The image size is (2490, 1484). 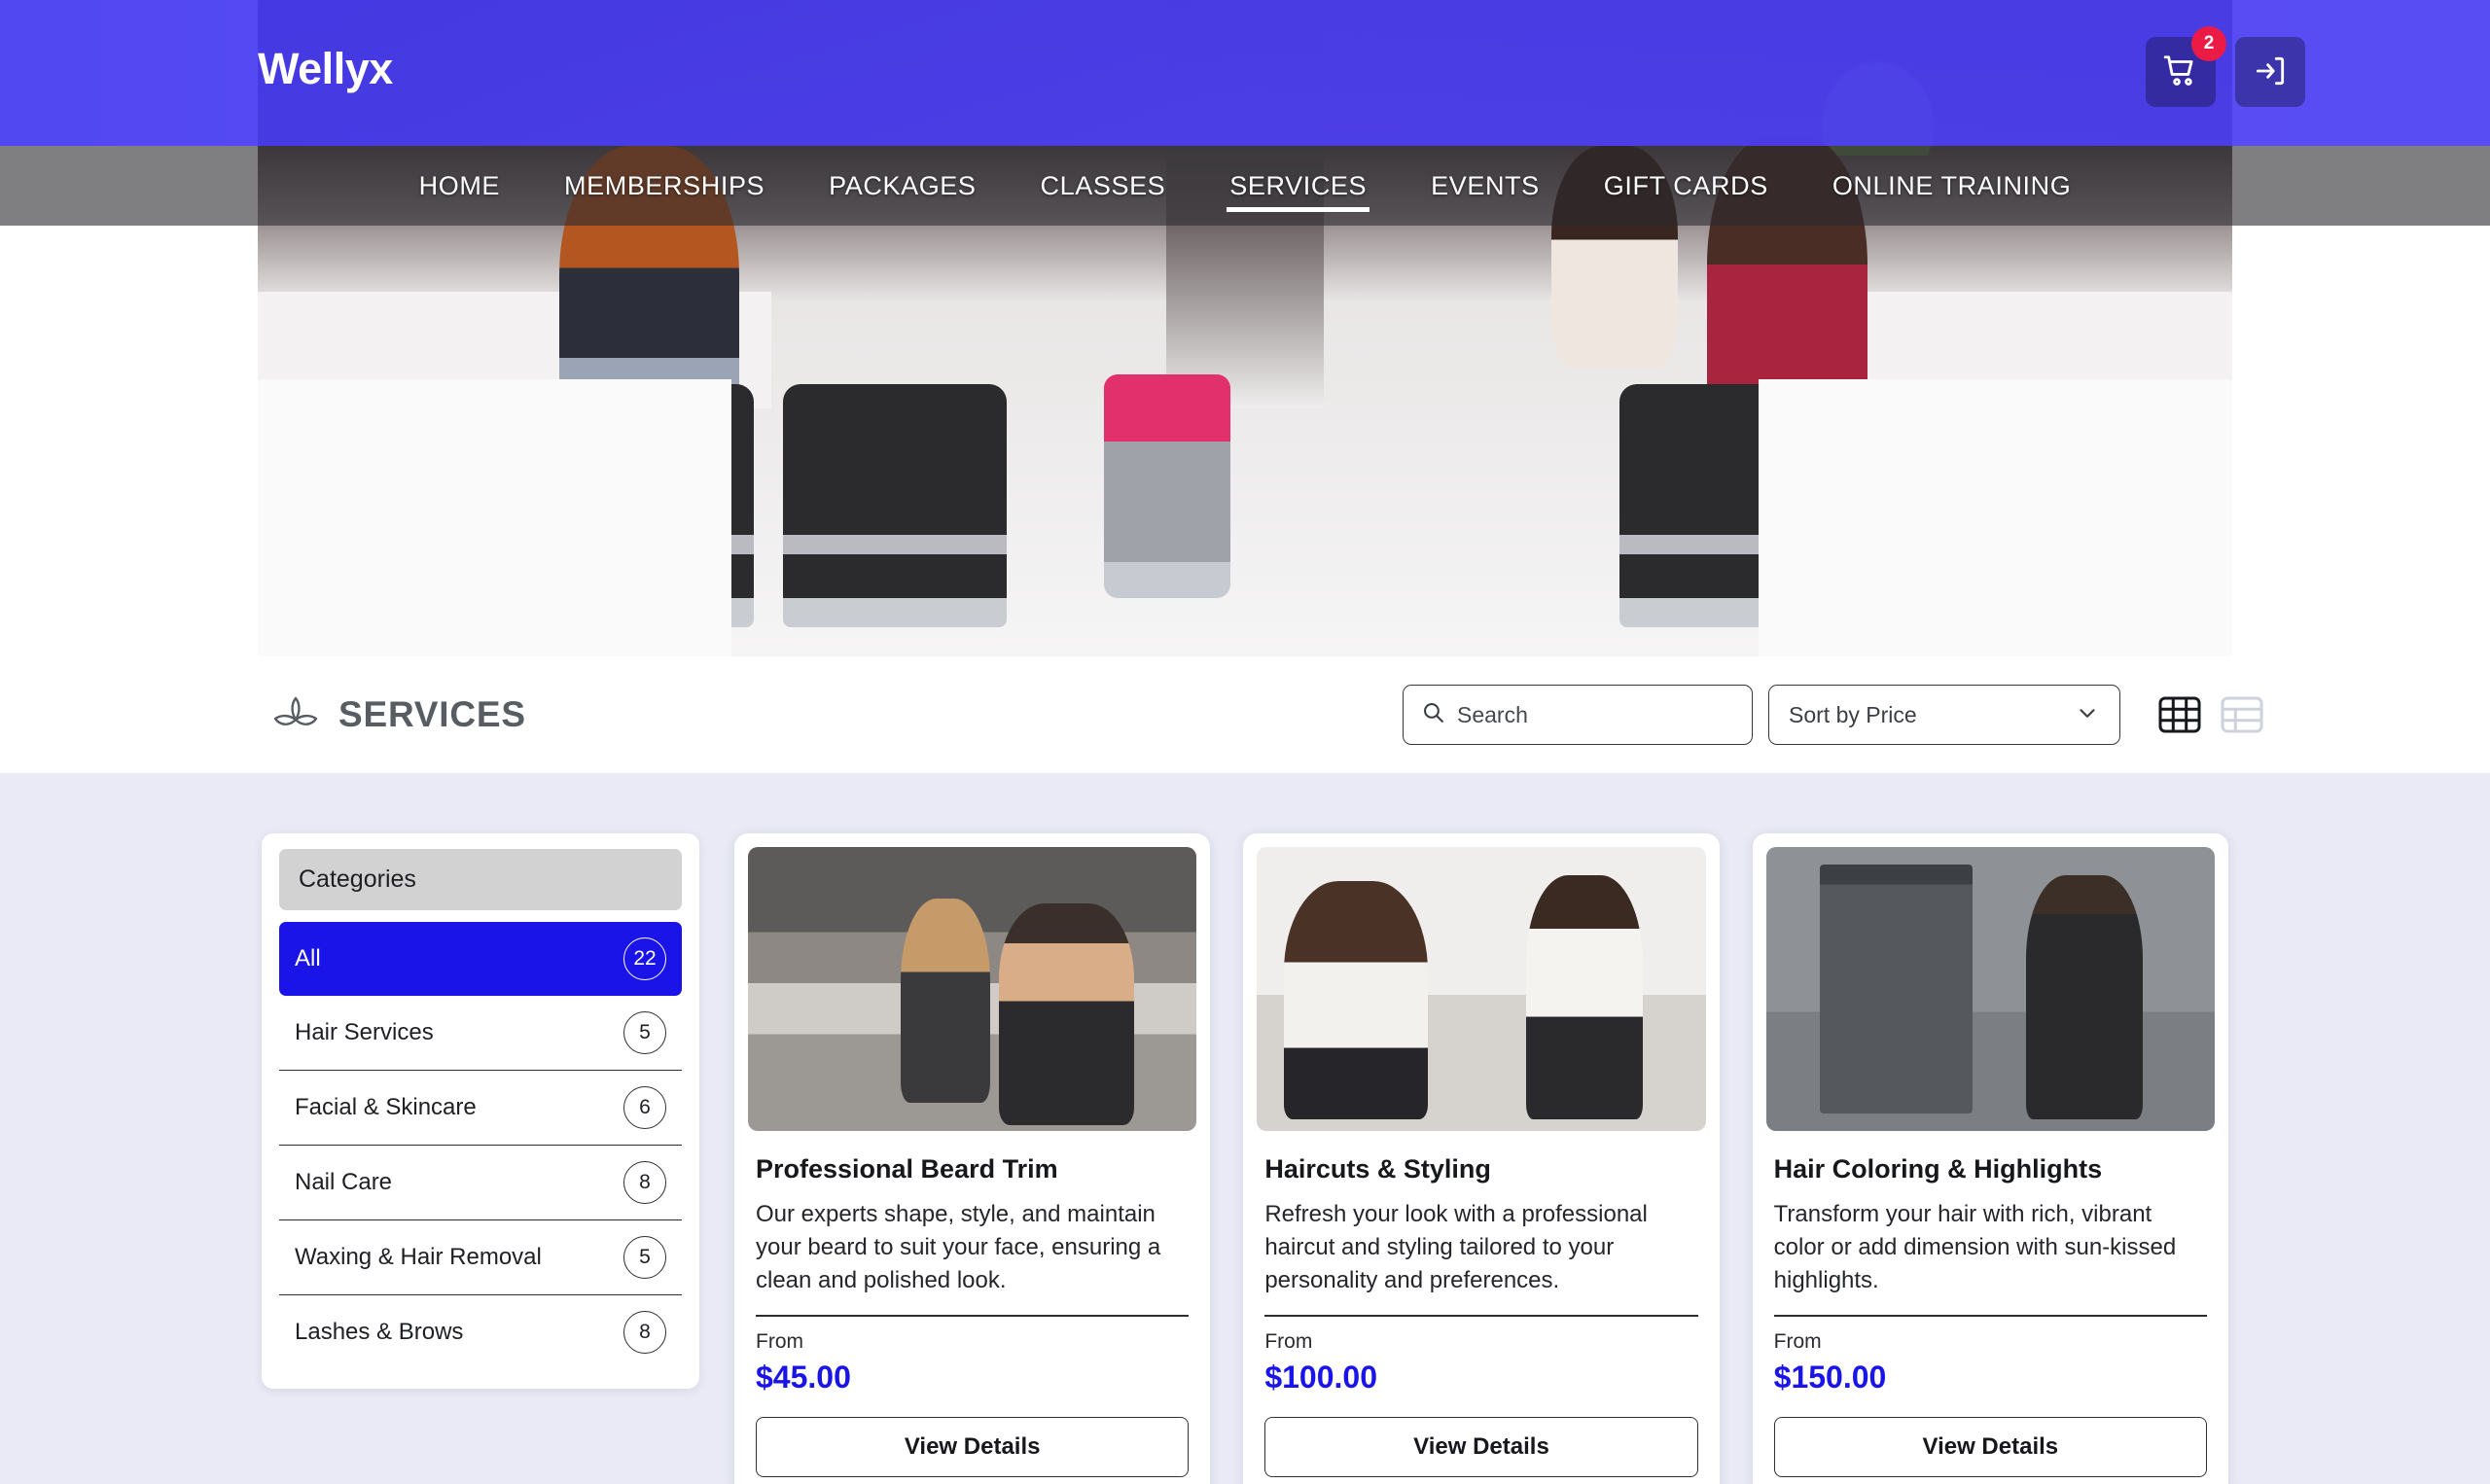 I want to click on nav-item-online-training: ONLINE TRAINING, so click(x=1952, y=186).